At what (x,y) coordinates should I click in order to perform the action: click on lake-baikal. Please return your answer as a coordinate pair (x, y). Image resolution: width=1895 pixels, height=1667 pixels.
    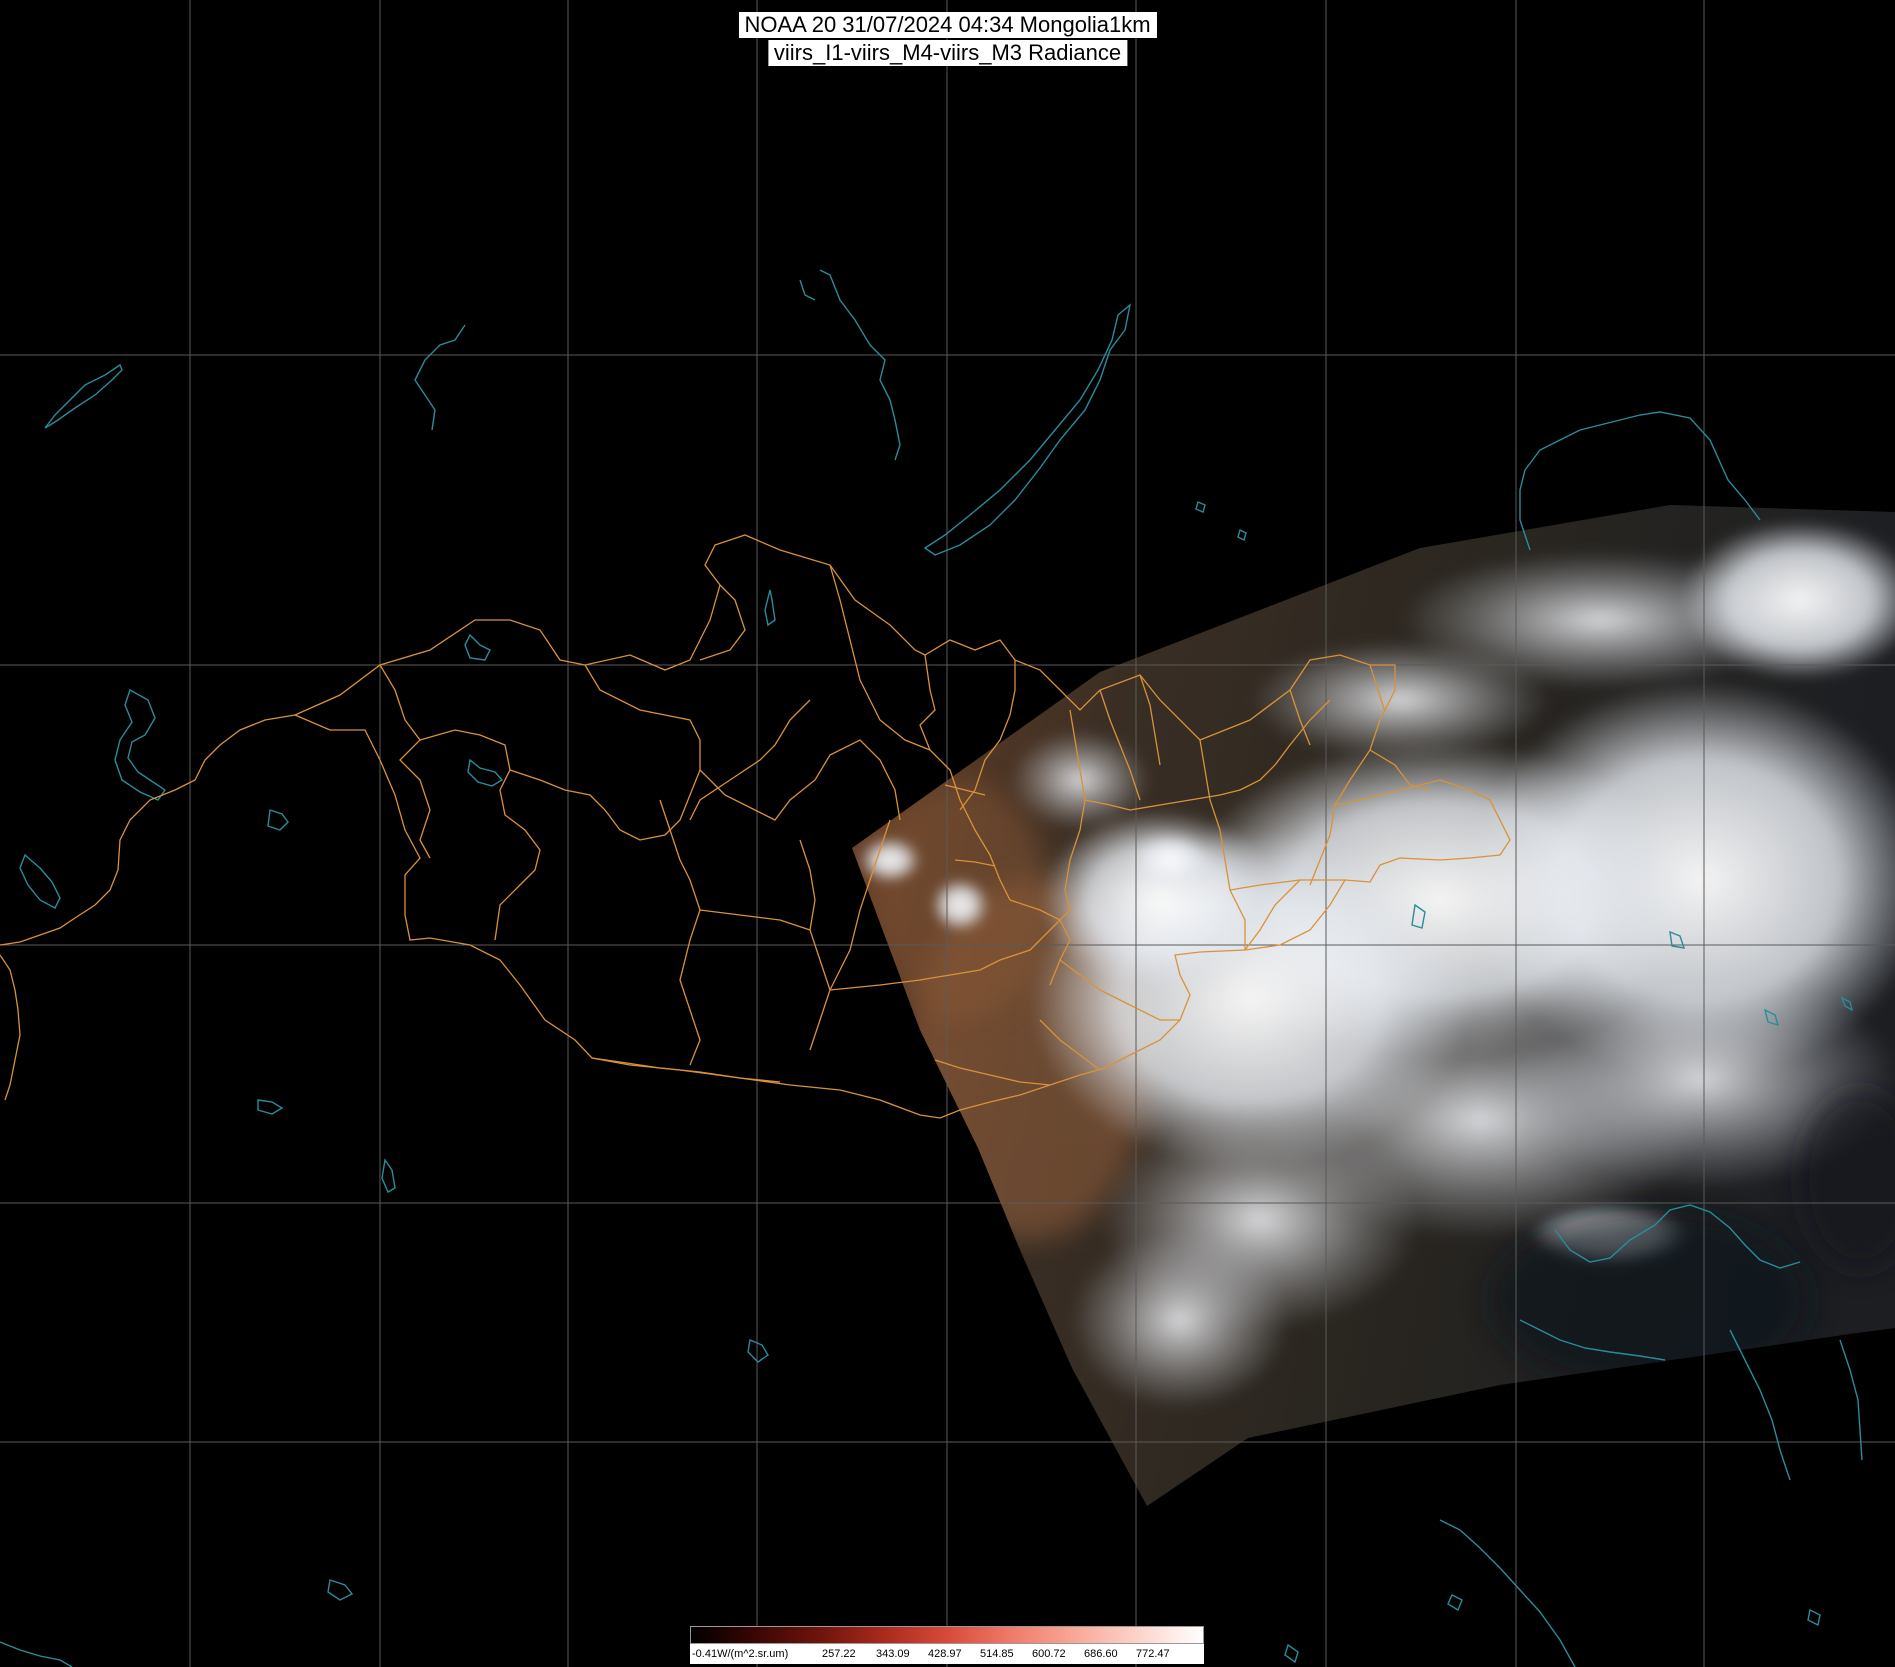
    Looking at the image, I should click on (1027, 429).